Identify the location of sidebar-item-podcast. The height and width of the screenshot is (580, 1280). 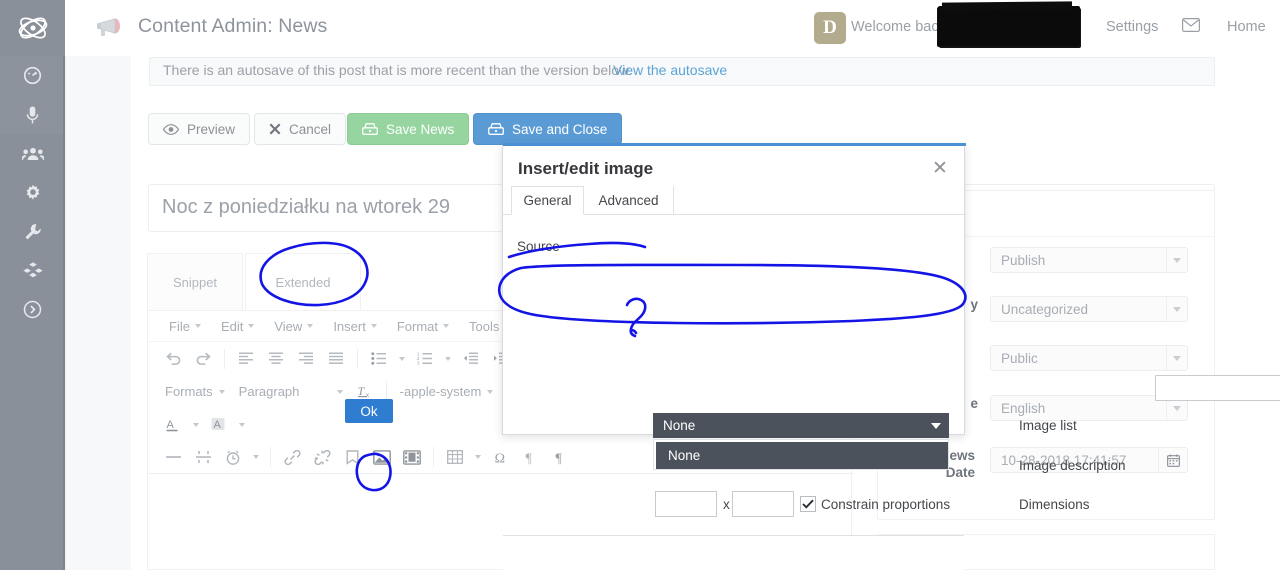
(32, 114).